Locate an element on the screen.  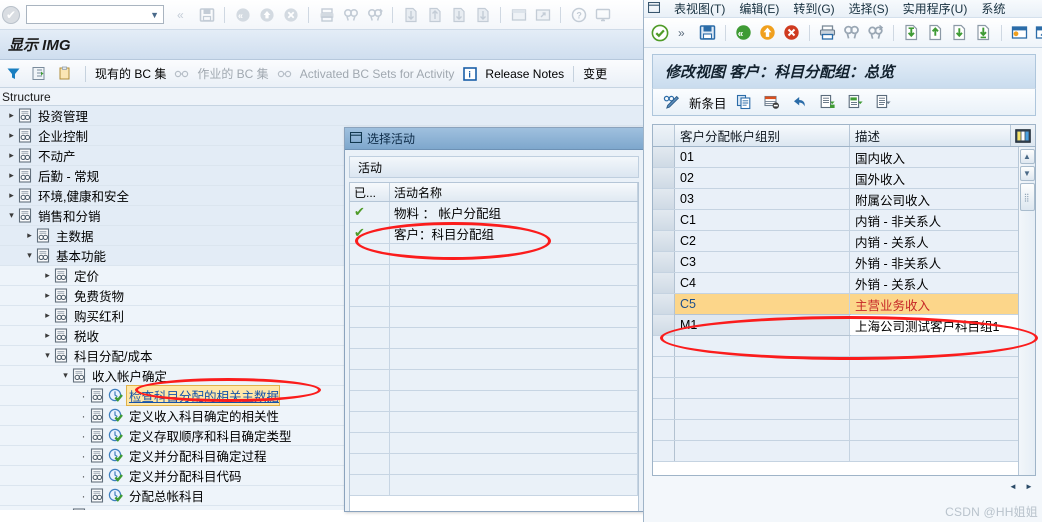
tree-item-label: 环境,健康和安全 is located at coordinates (82, 195).